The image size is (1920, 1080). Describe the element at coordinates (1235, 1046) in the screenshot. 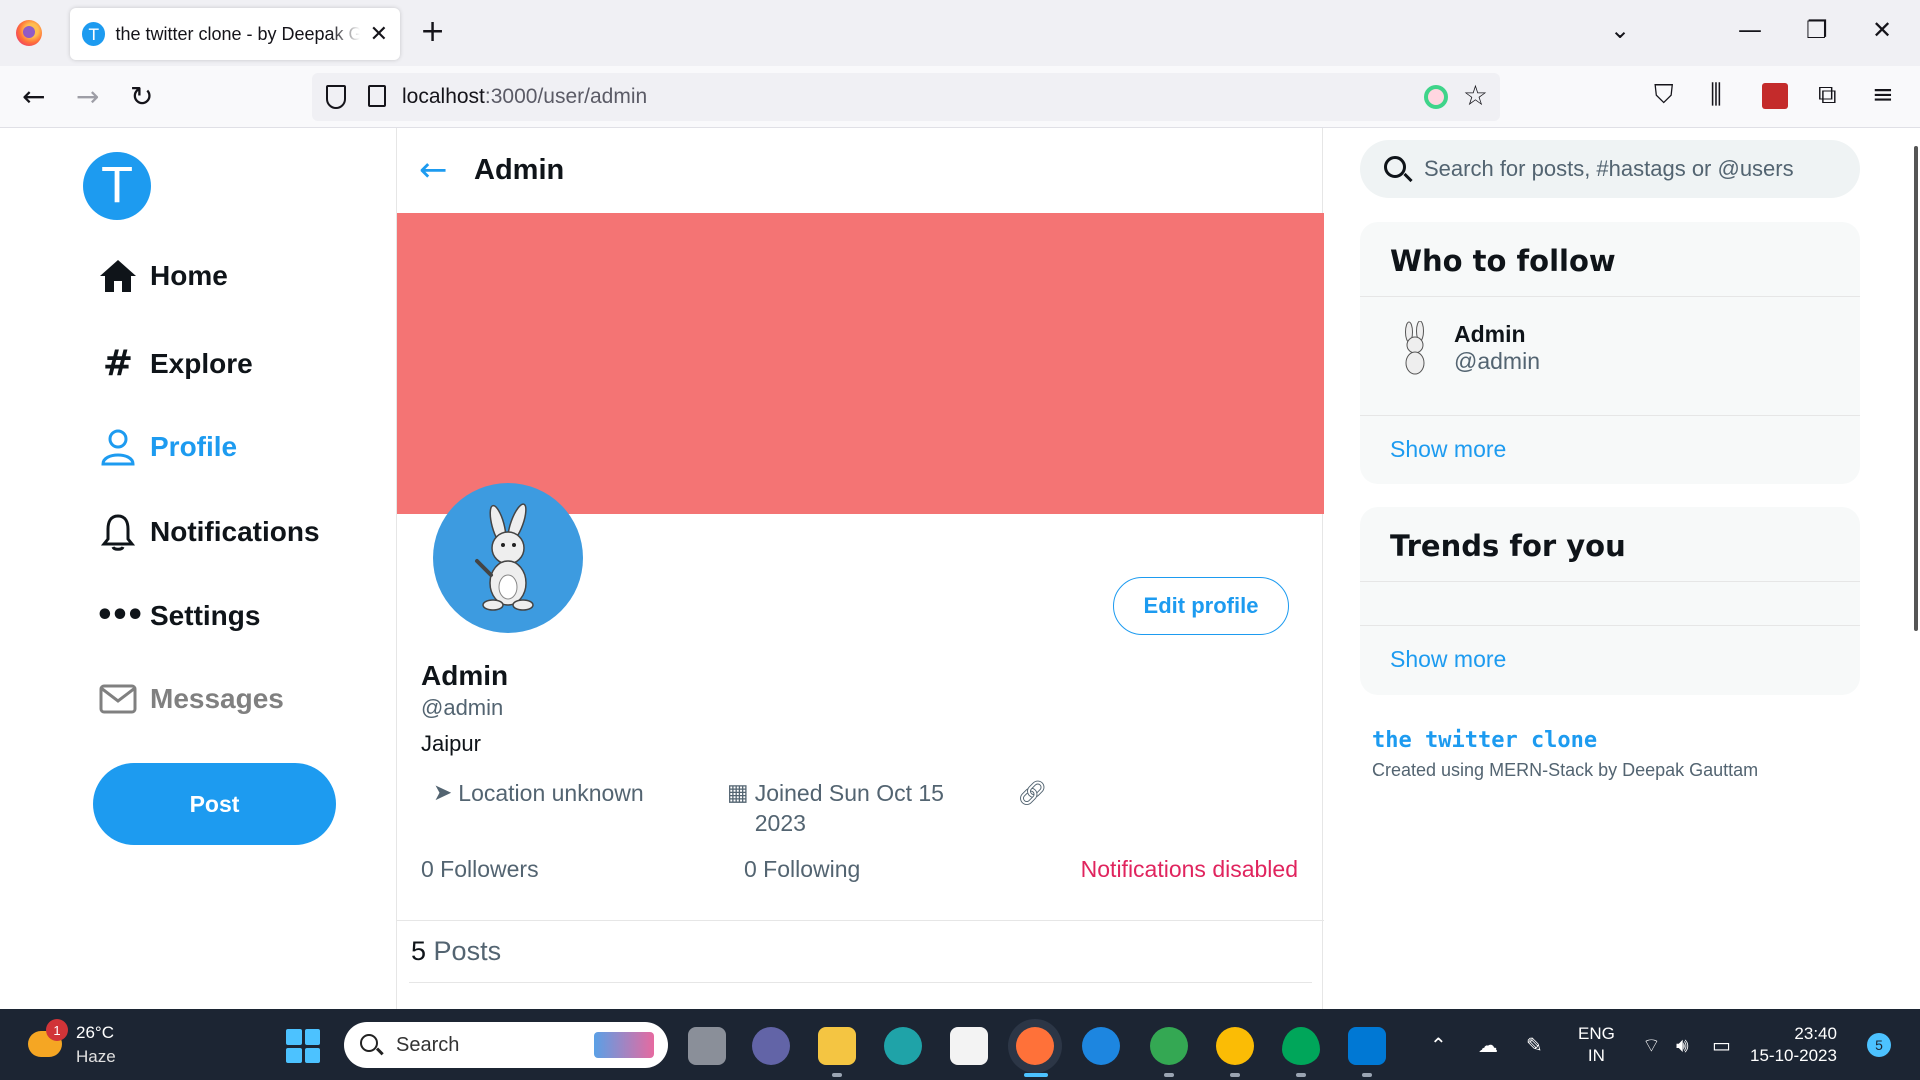

I see `chrome-profile-icon` at that location.